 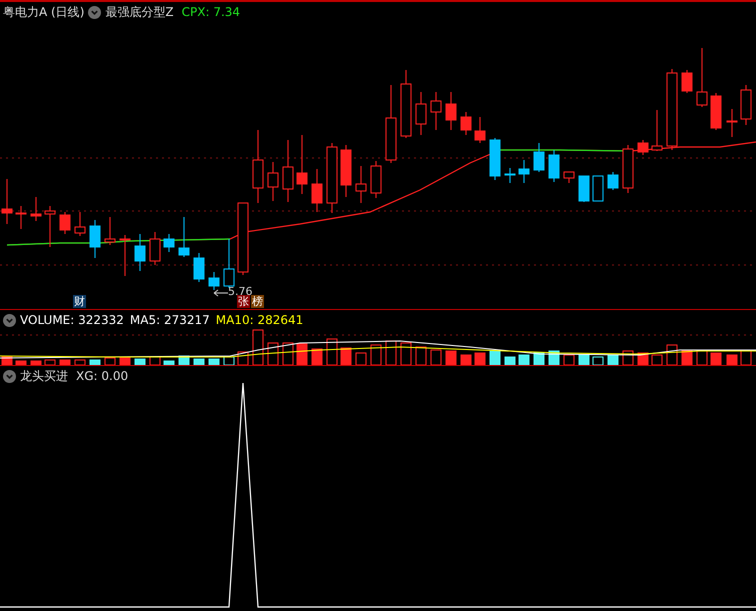 I want to click on volume-reading: MA5: 273217, so click(x=170, y=320).